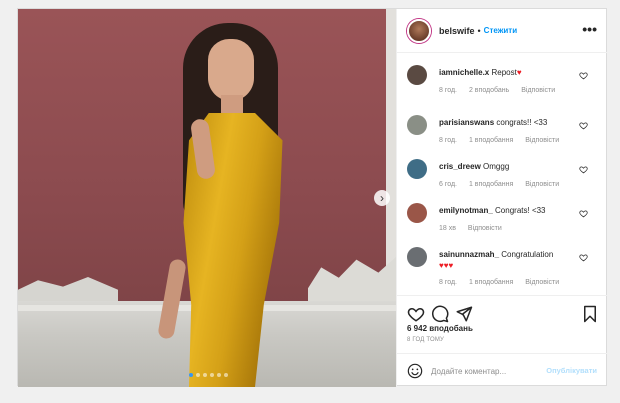 The image size is (620, 403). Describe the element at coordinates (589, 29) in the screenshot. I see `more-horizontal-icon: •••` at that location.